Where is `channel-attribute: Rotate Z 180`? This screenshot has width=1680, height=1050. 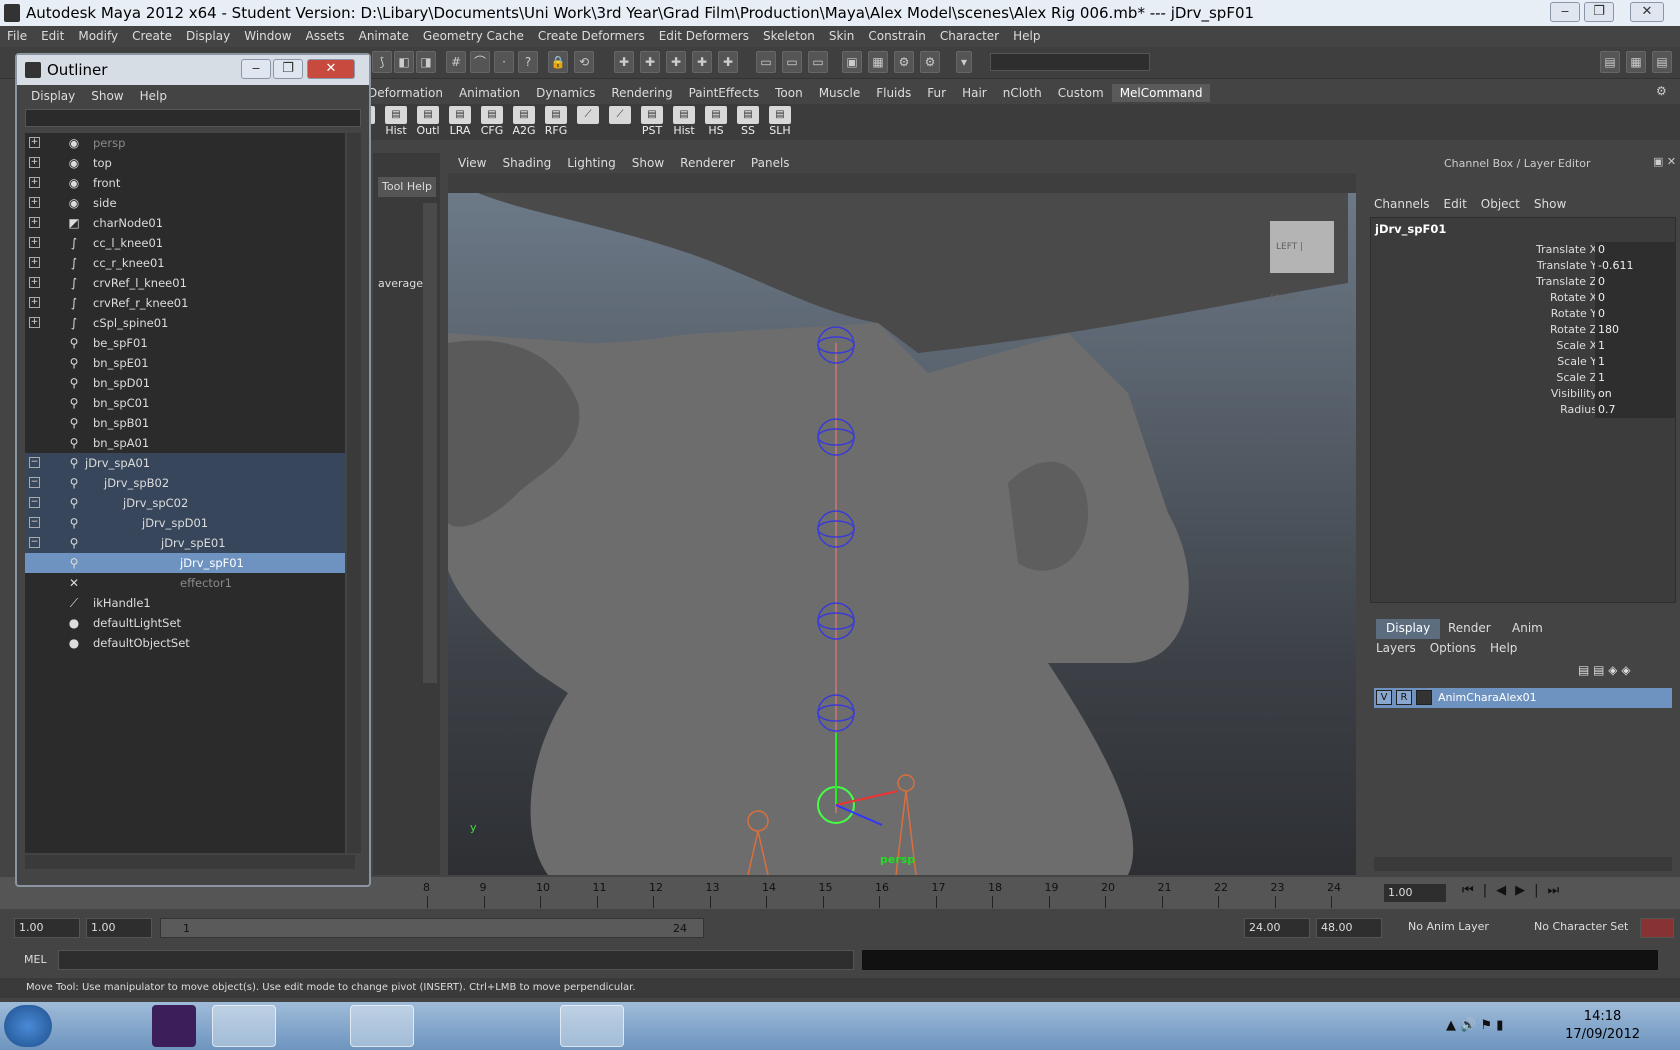 channel-attribute: Rotate Z 180 is located at coordinates (1524, 330).